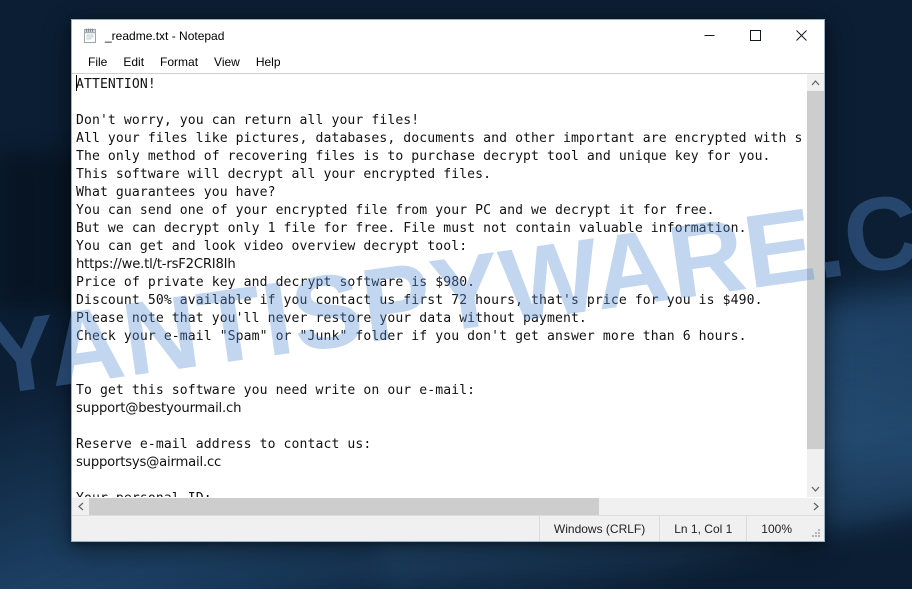 This screenshot has width=912, height=589. What do you see at coordinates (776, 528) in the screenshot?
I see `status-zoom-level: 100%` at bounding box center [776, 528].